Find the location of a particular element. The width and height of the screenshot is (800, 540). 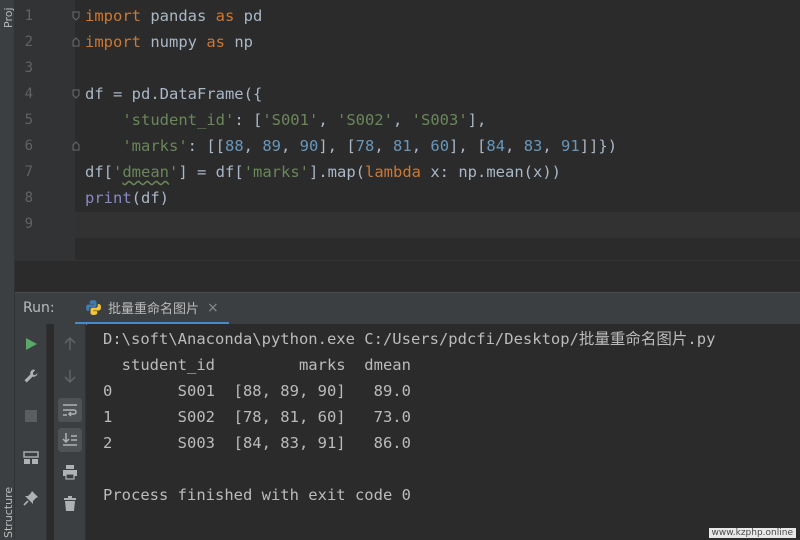

soft-wrap-toggle is located at coordinates (70, 410).